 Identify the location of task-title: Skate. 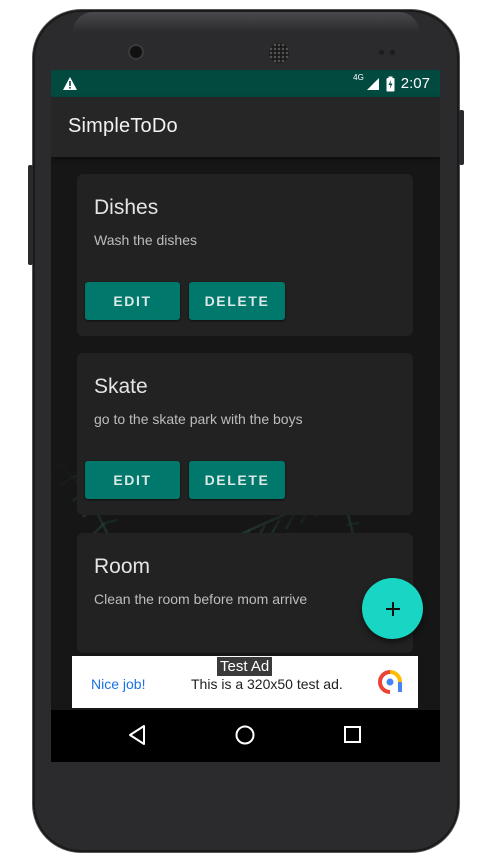
(121, 386).